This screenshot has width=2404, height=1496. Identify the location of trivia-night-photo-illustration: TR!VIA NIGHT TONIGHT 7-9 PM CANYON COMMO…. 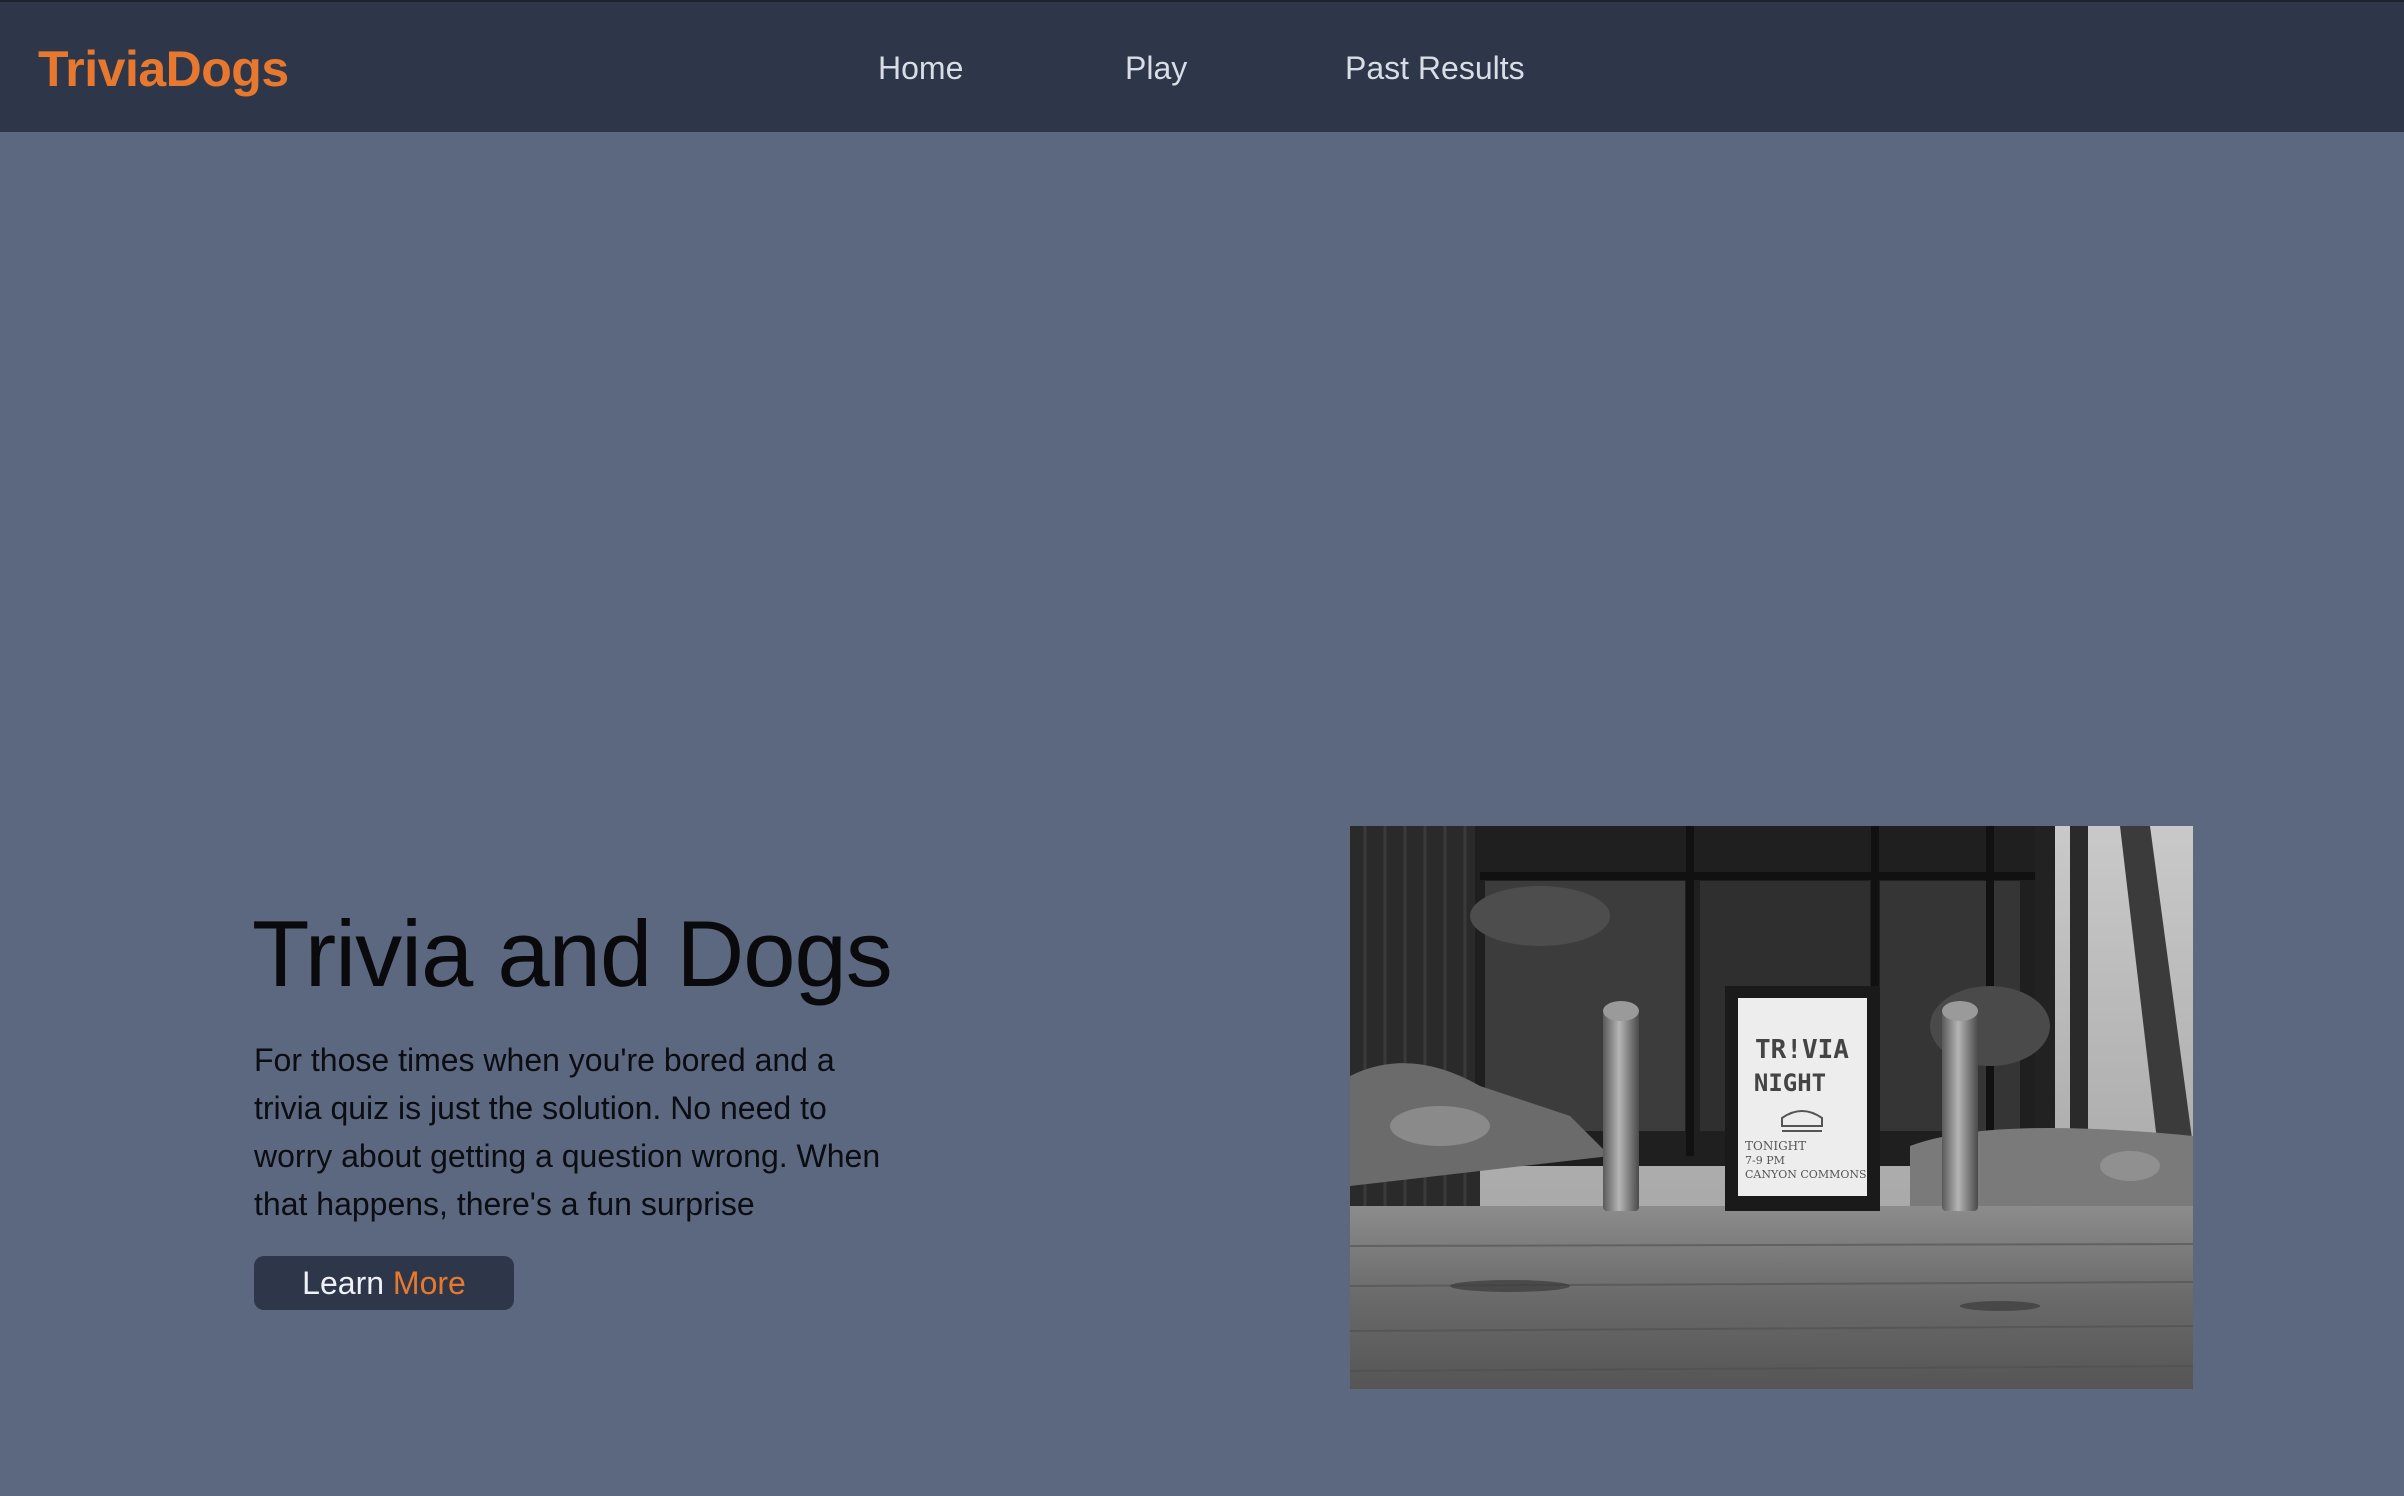
(1771, 1107).